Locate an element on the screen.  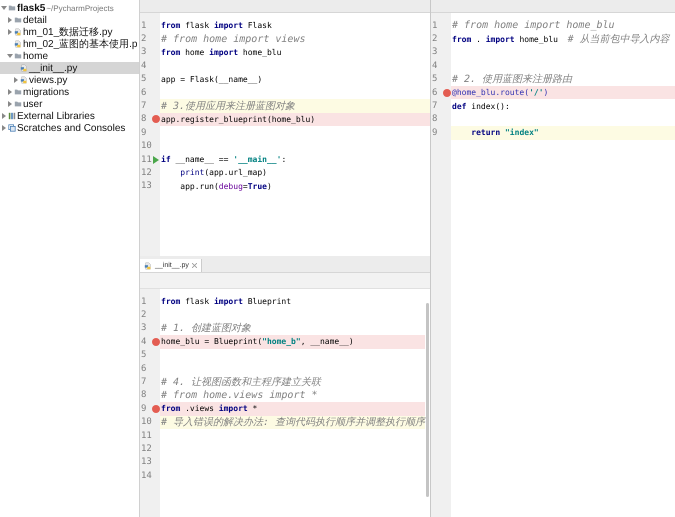
tree-item: hm_01_数据迁移.py is located at coordinates (69, 32).